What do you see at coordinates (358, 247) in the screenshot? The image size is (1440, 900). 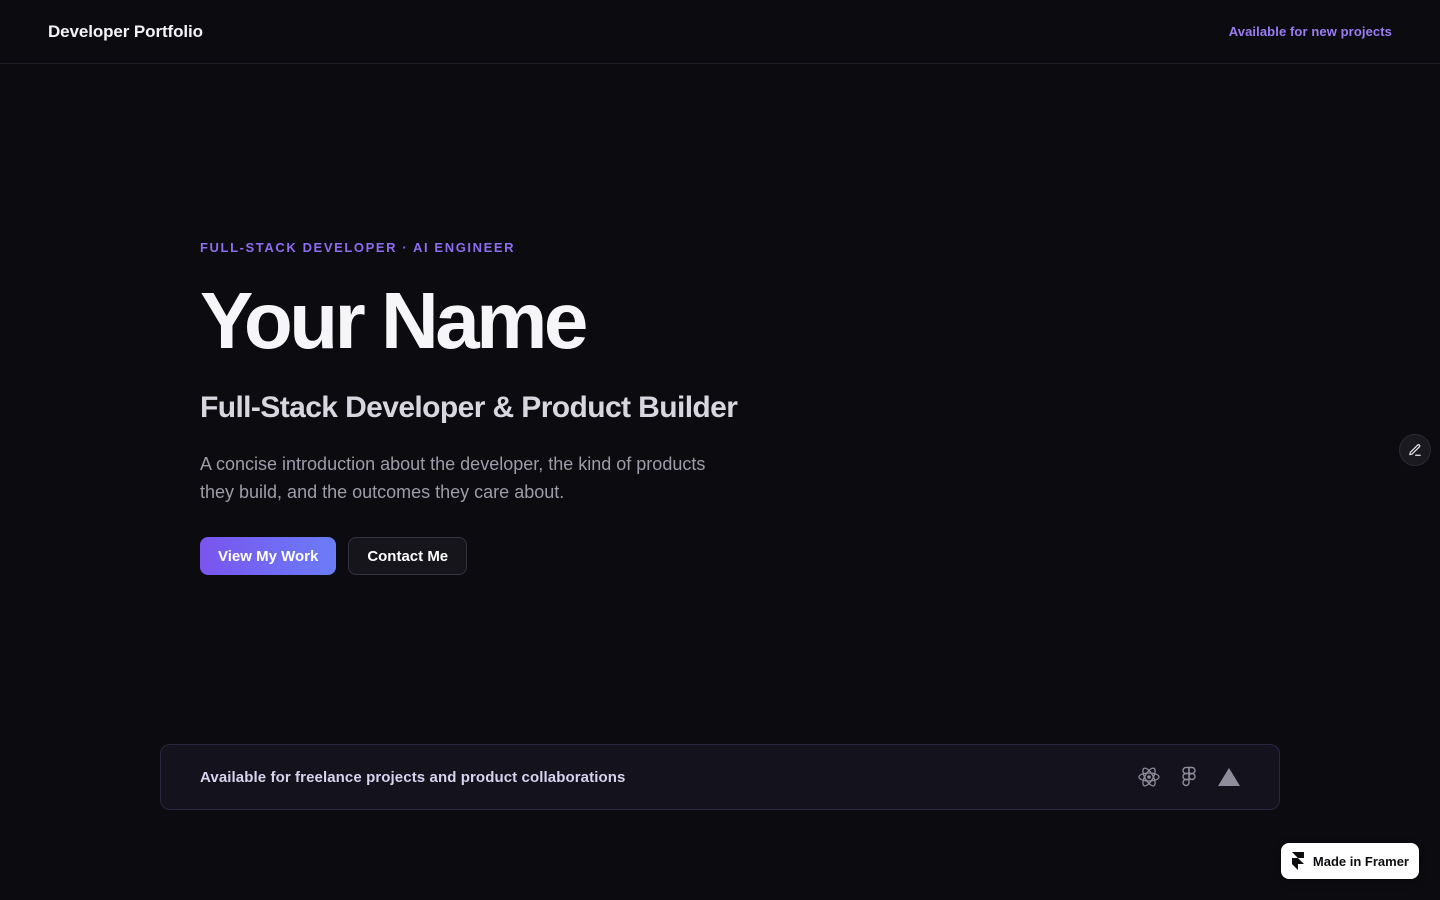 I see `hero-eyebrow: FULL-STACK DEVELOPER · AI ENGINEER` at bounding box center [358, 247].